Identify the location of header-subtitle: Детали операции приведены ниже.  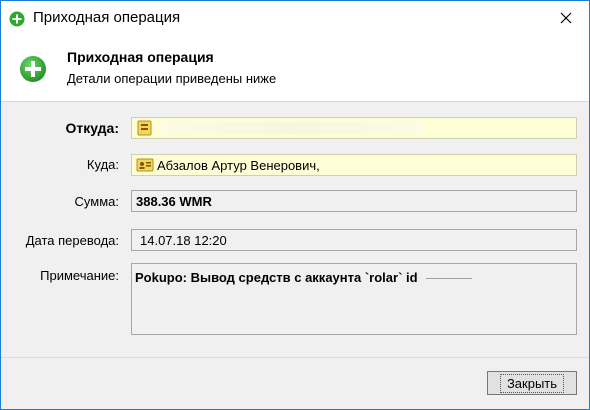
(172, 78).